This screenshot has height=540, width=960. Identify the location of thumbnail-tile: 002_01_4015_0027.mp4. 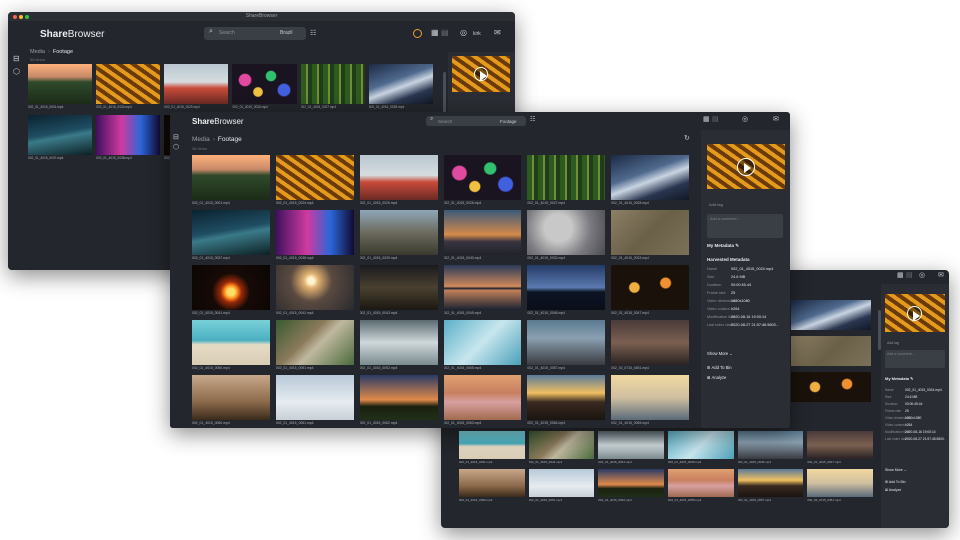
(566, 180).